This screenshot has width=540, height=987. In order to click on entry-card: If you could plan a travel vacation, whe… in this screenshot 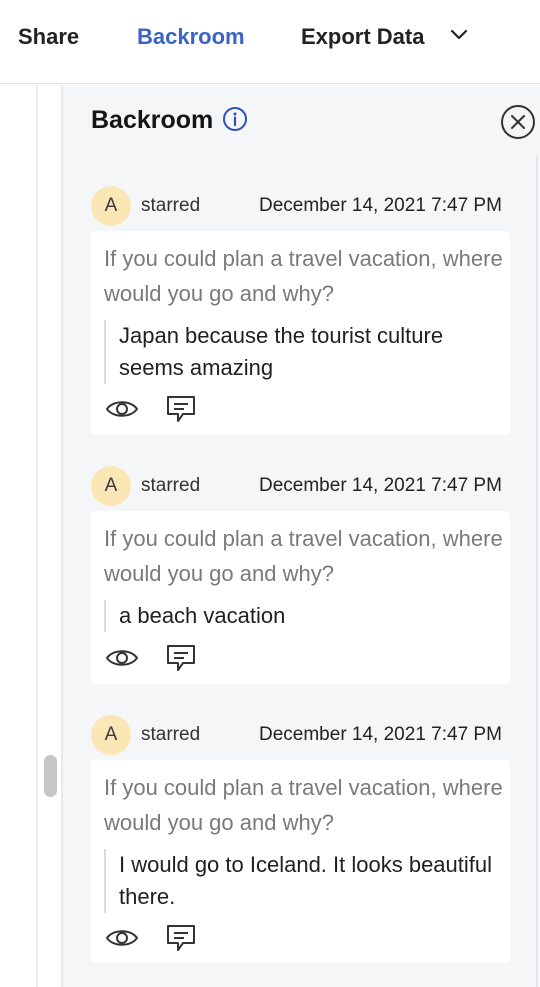, I will do `click(300, 597)`.